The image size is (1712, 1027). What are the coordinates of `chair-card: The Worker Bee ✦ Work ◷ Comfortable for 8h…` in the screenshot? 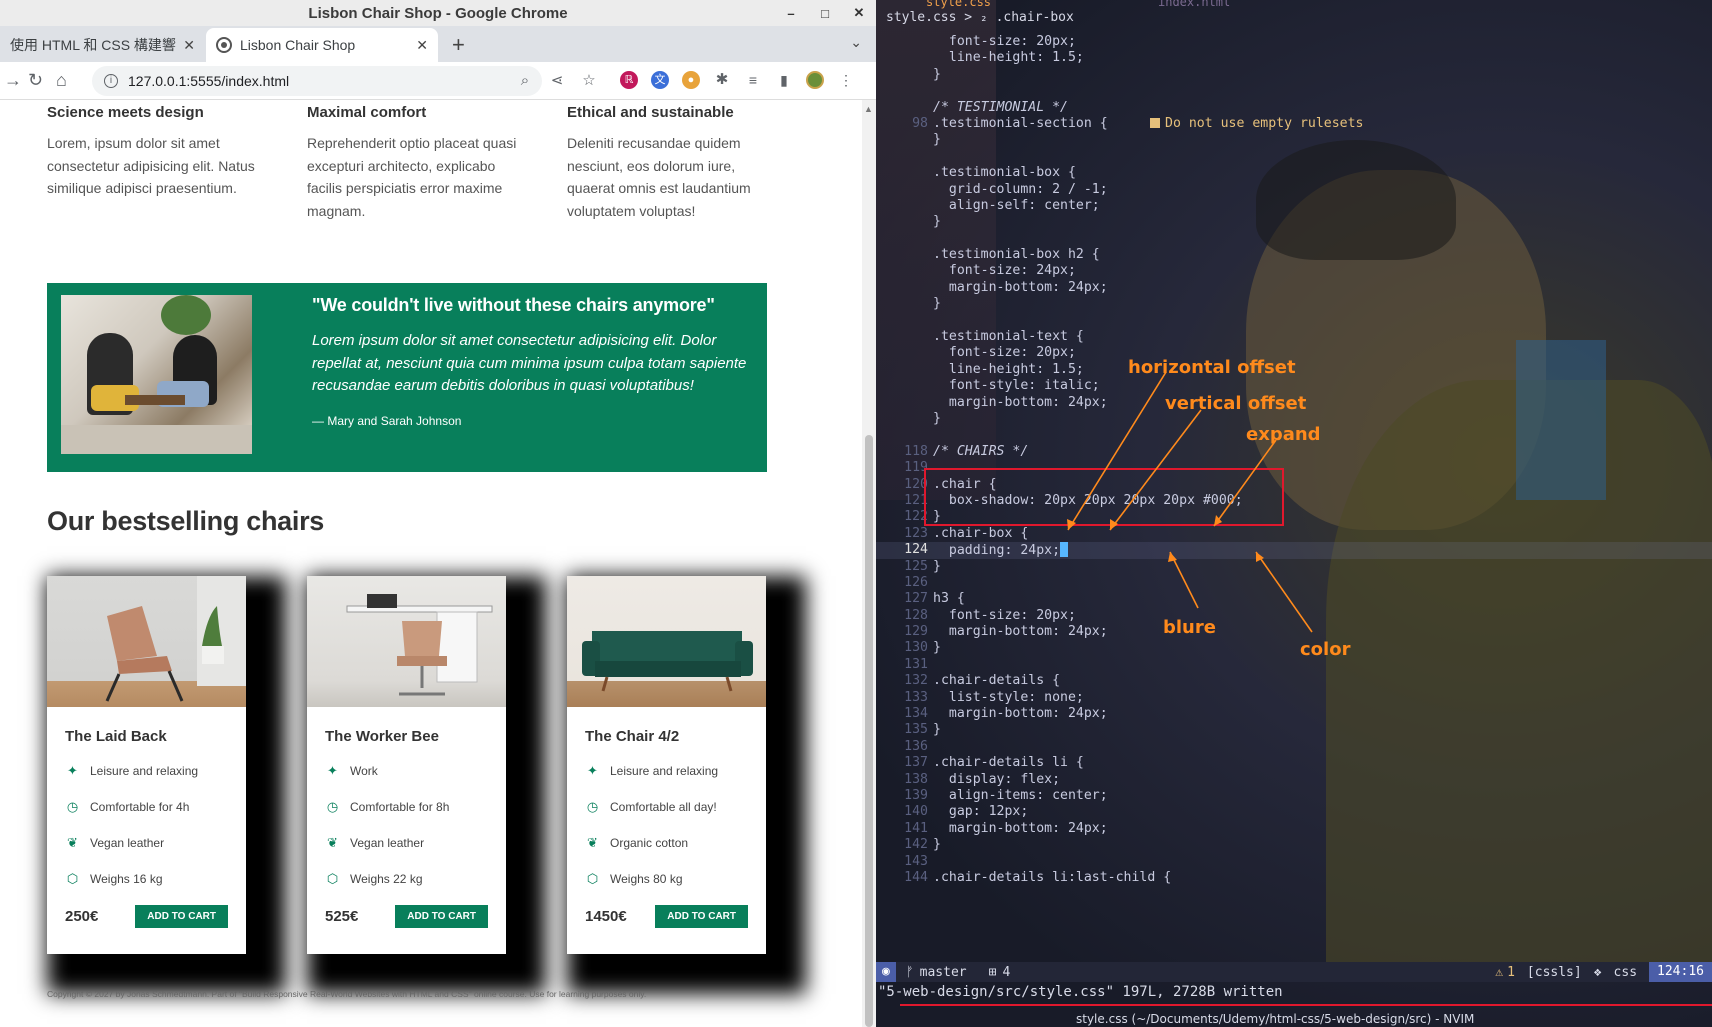 It's located at (406, 765).